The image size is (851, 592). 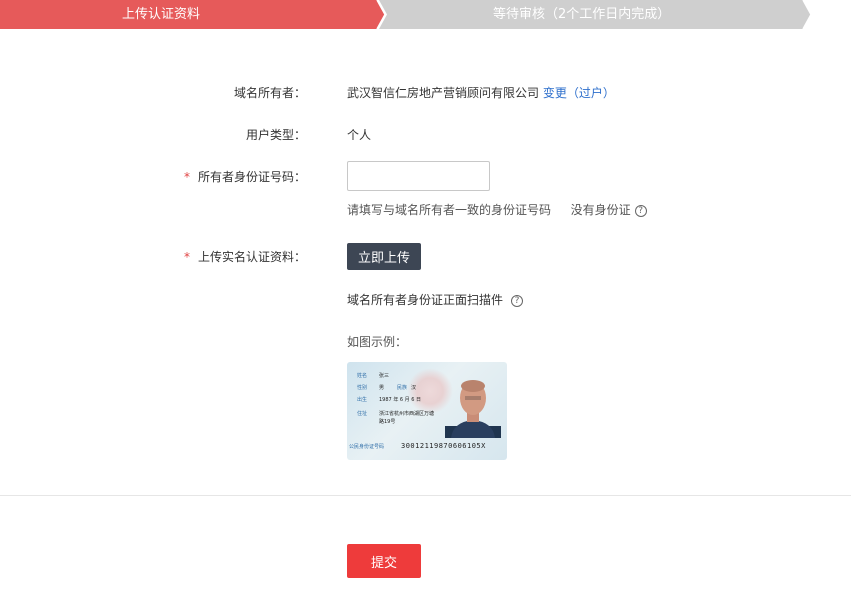 I want to click on step-upload-label: 上传认证资料, so click(x=161, y=14).